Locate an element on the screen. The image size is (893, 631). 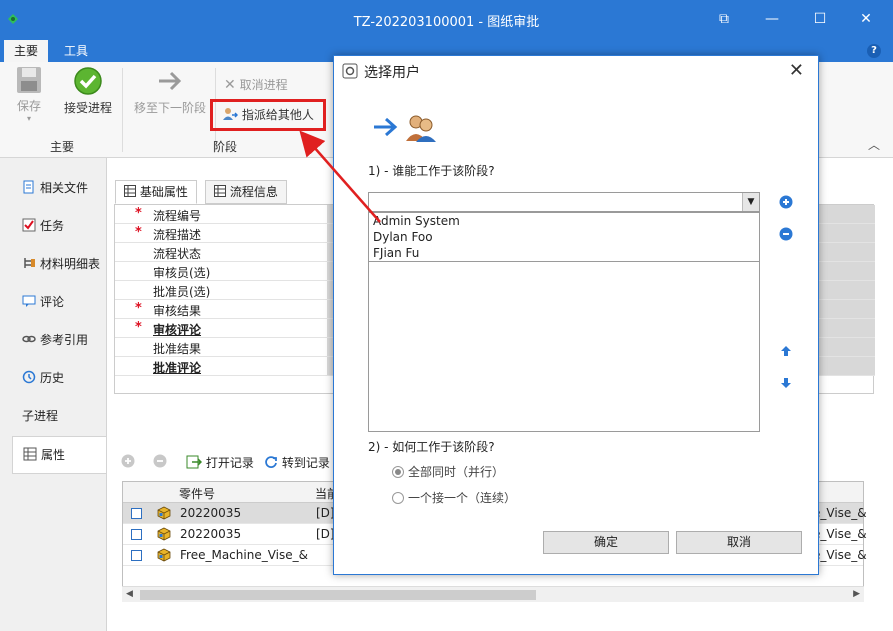
title-bar: TZ-202203100001 - 图纸审批 ⧉ — ☐ ✕ is located at coordinates (446, 20).